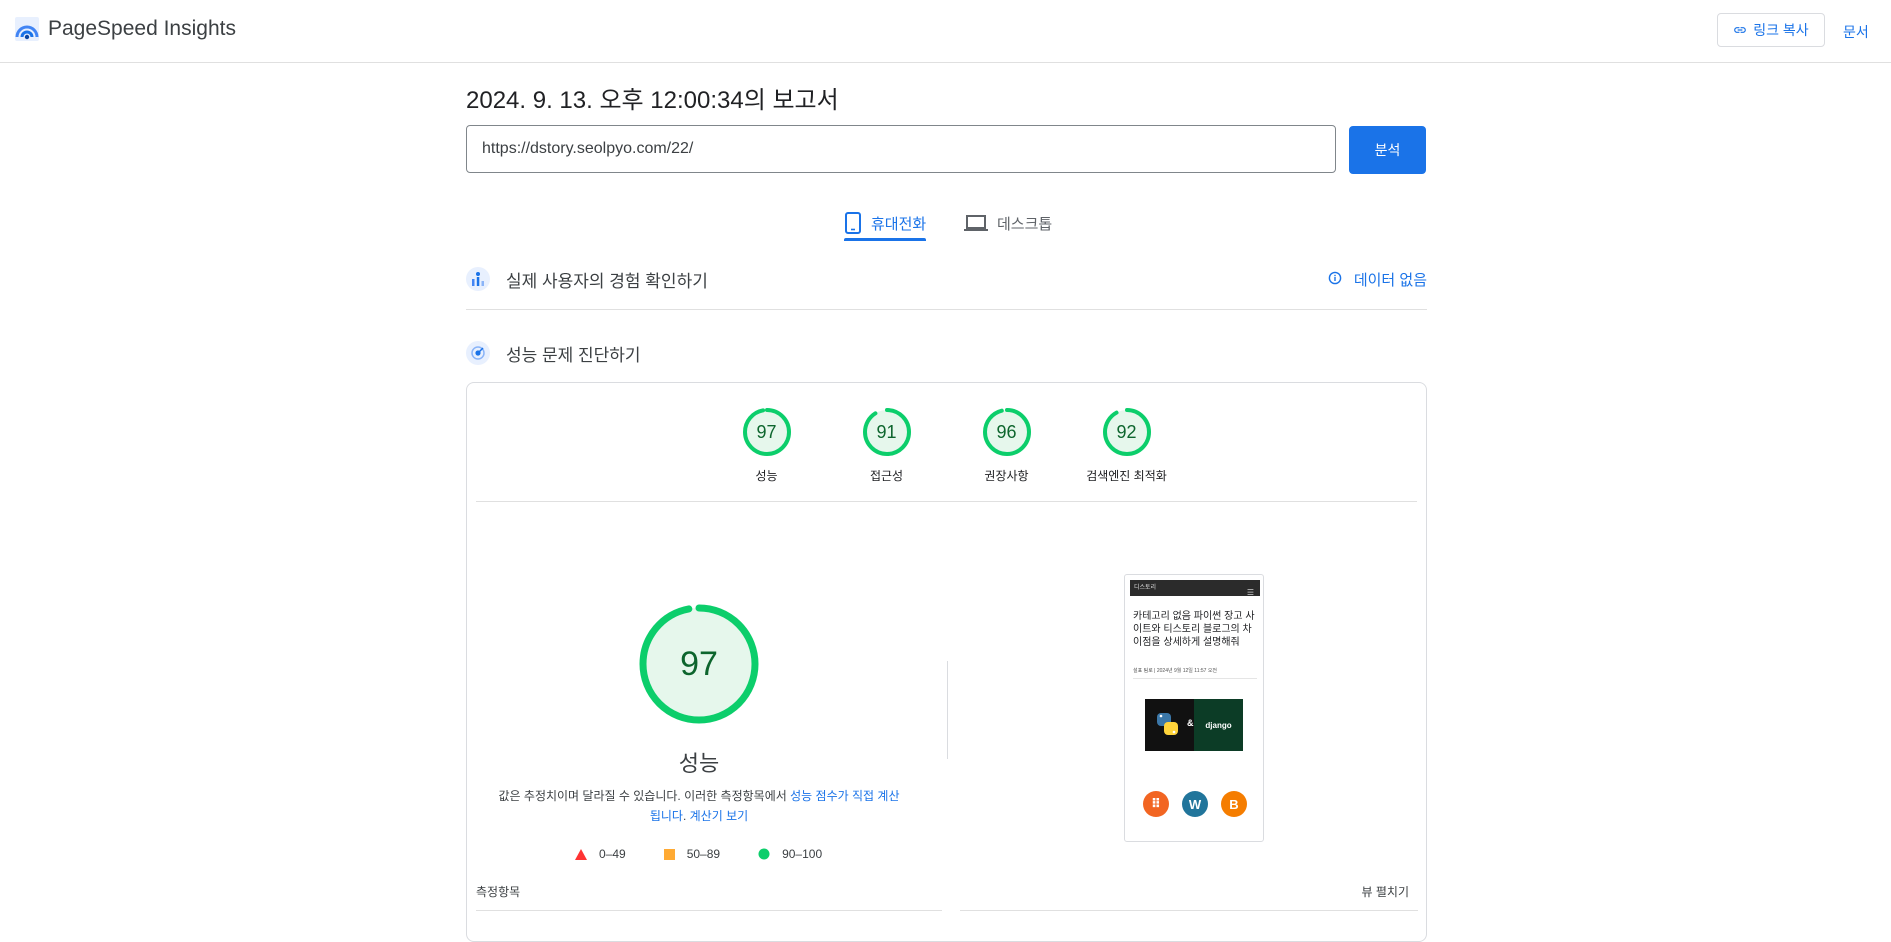 The width and height of the screenshot is (1891, 942). I want to click on gauge-seo: 92 검색엔진 최적화, so click(1127, 445).